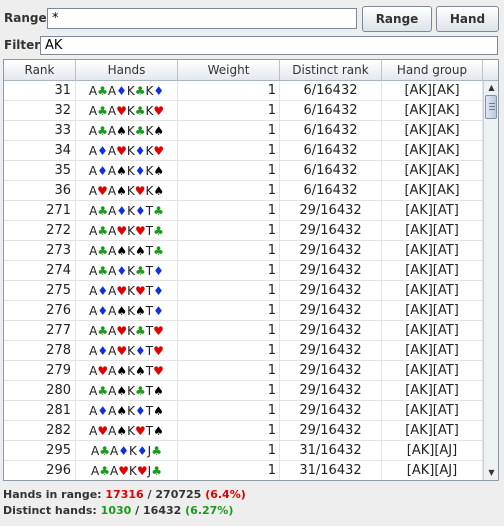  Describe the element at coordinates (243, 311) in the screenshot. I see `table-row: 276 A♦A♠K♠T♦ 1 29/16432 [AK][AT]` at that location.